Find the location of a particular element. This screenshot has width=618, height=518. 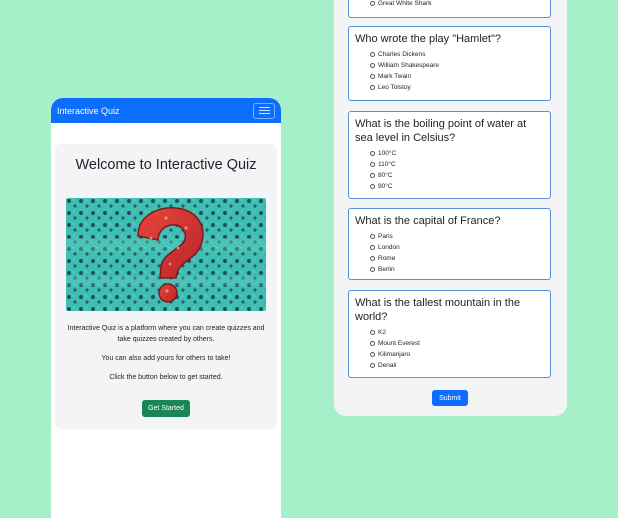

option-label: Kilimanjaro is located at coordinates (394, 354).